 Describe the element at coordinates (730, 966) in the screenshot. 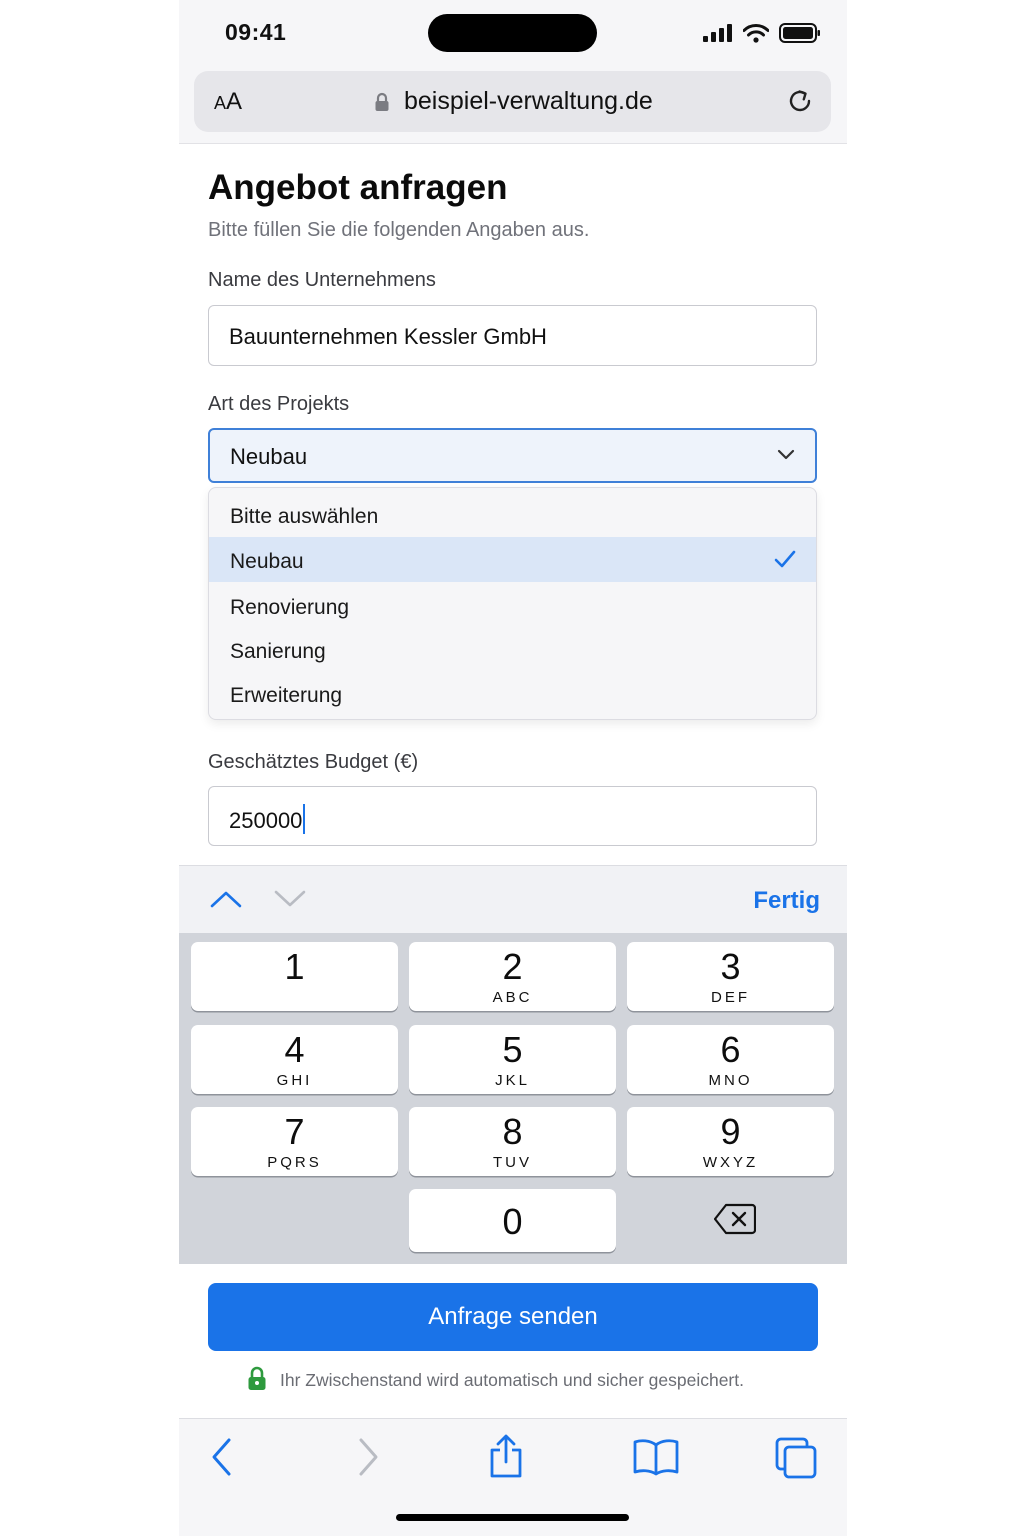

I see `key-number: 3` at that location.